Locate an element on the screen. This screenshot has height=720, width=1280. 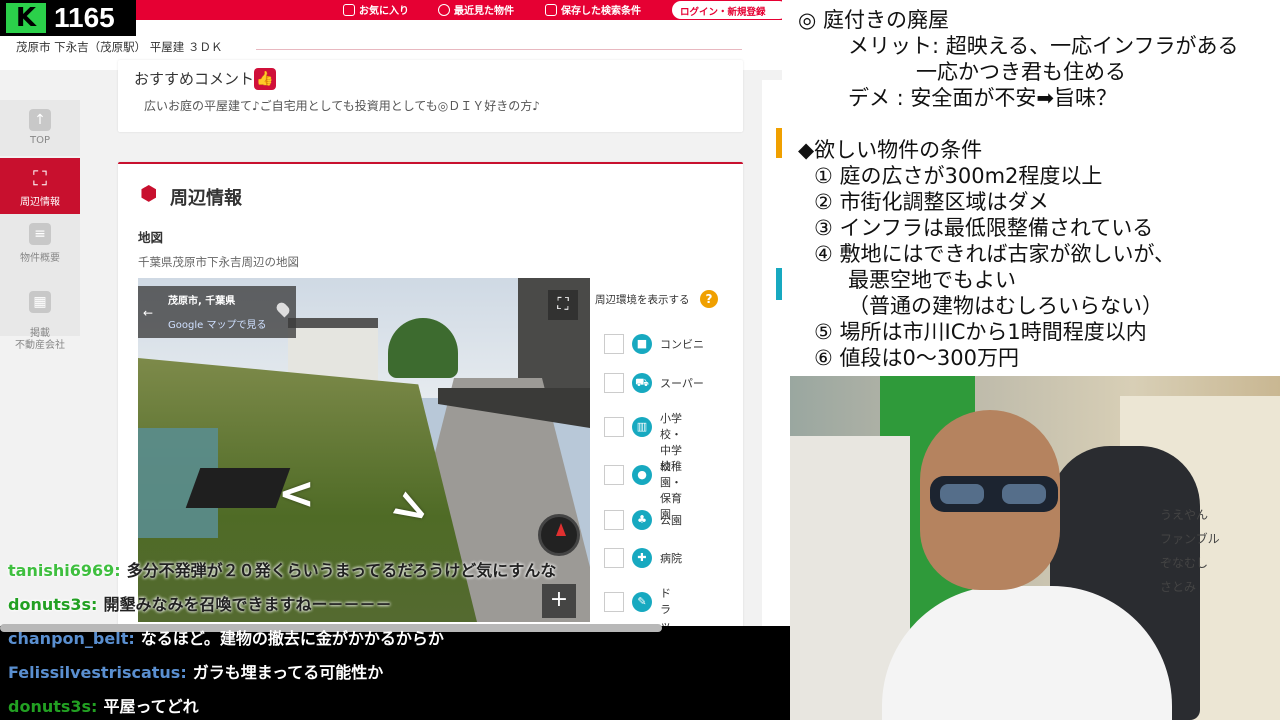
note-line: メリット: 超映える、一応インフラがある is located at coordinates (1043, 46).